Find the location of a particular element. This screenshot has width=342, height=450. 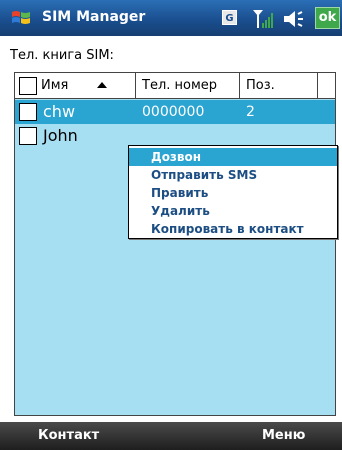

column-name-label: Имя is located at coordinates (55, 85).